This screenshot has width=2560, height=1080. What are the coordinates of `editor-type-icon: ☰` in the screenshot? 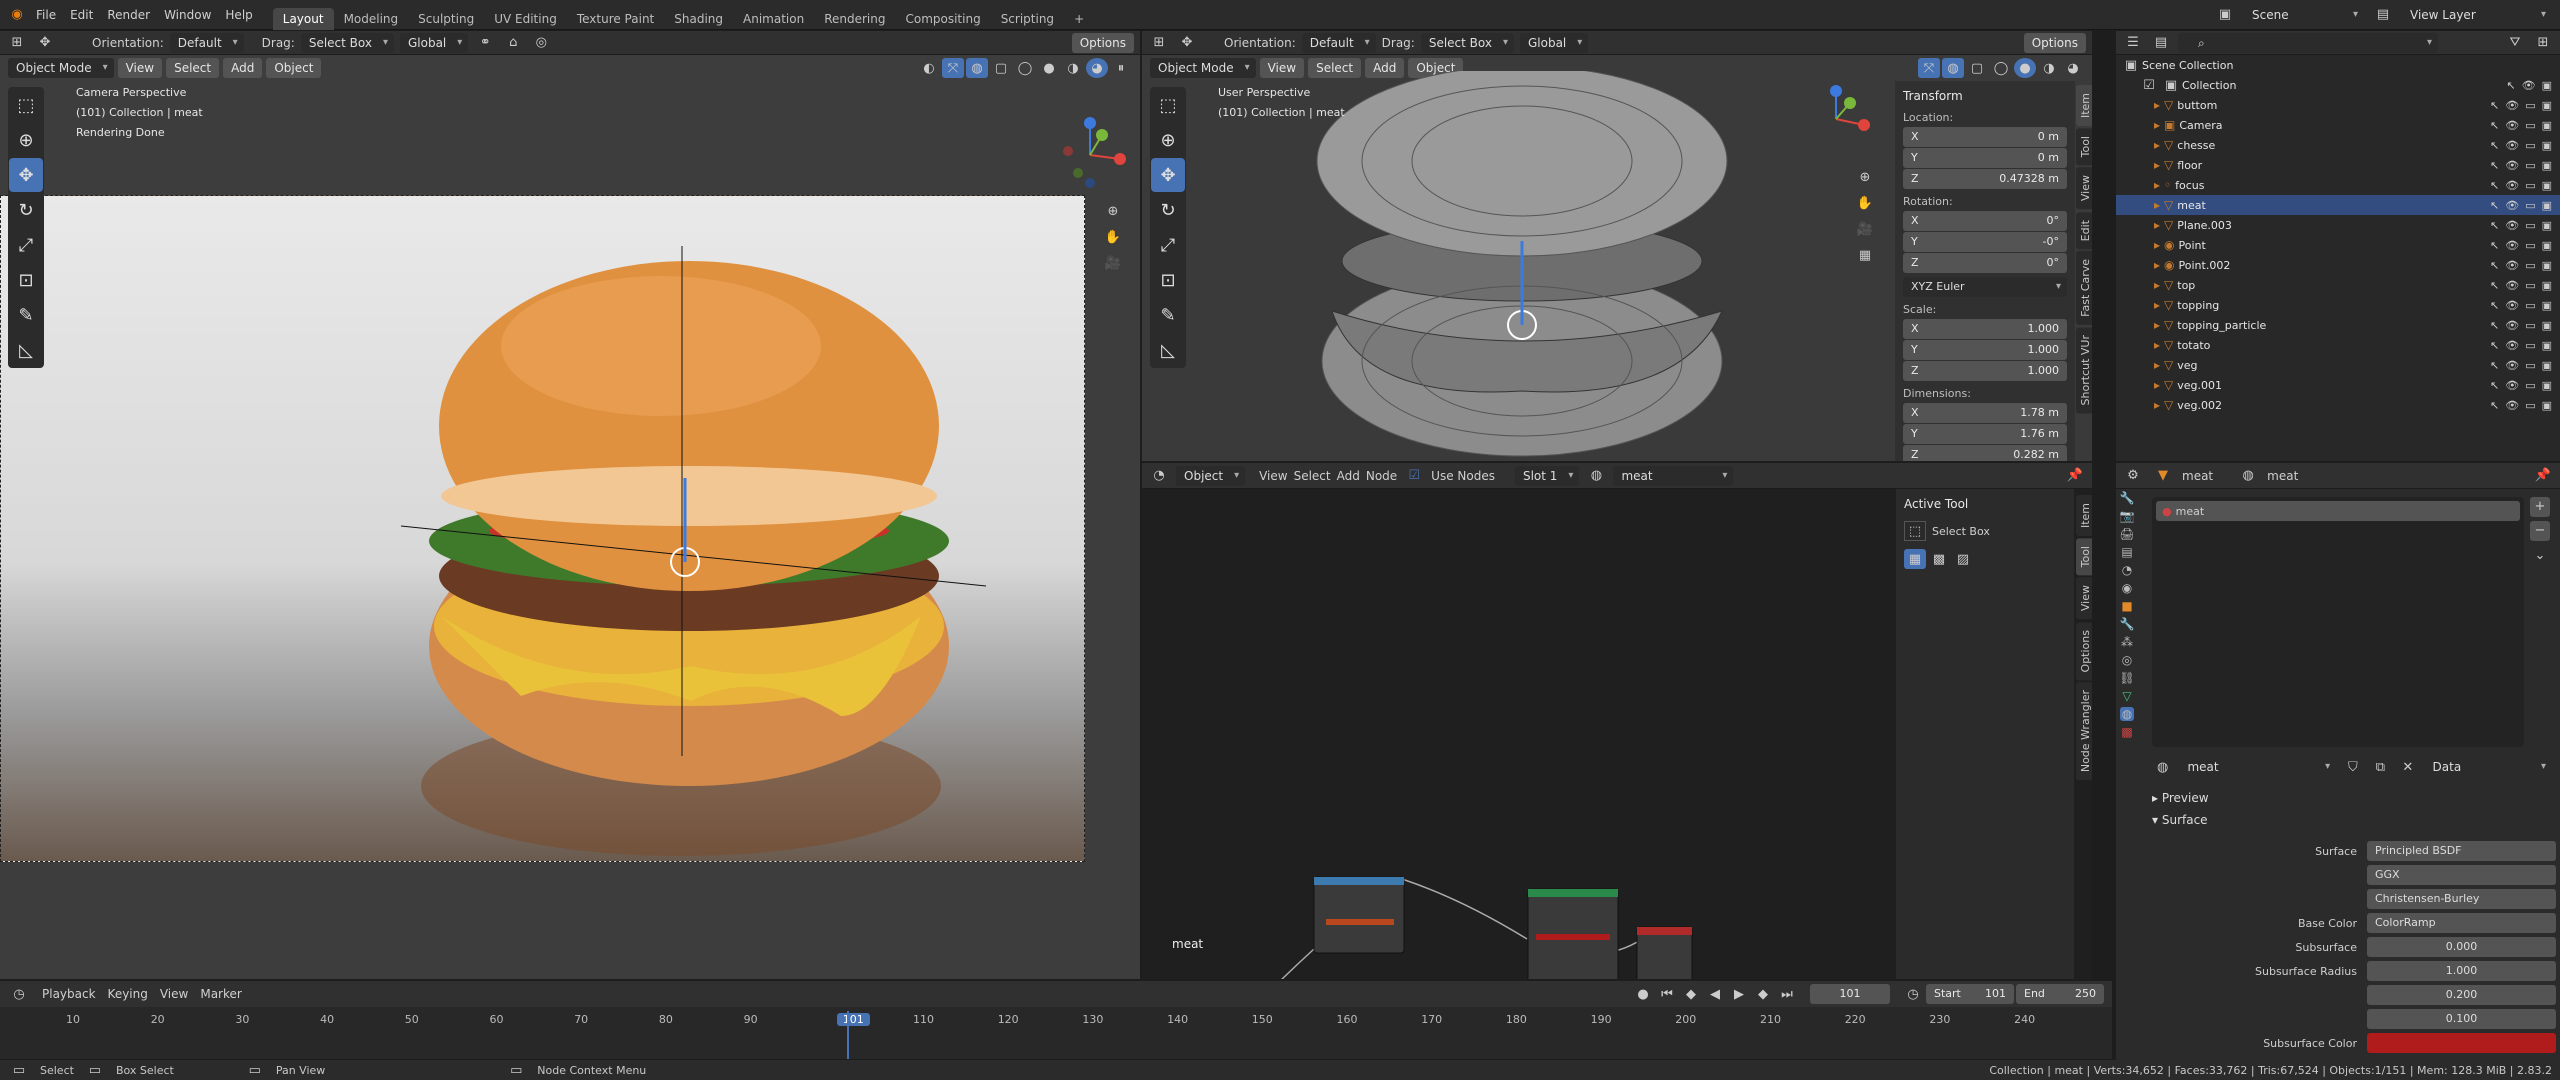 It's located at (2133, 43).